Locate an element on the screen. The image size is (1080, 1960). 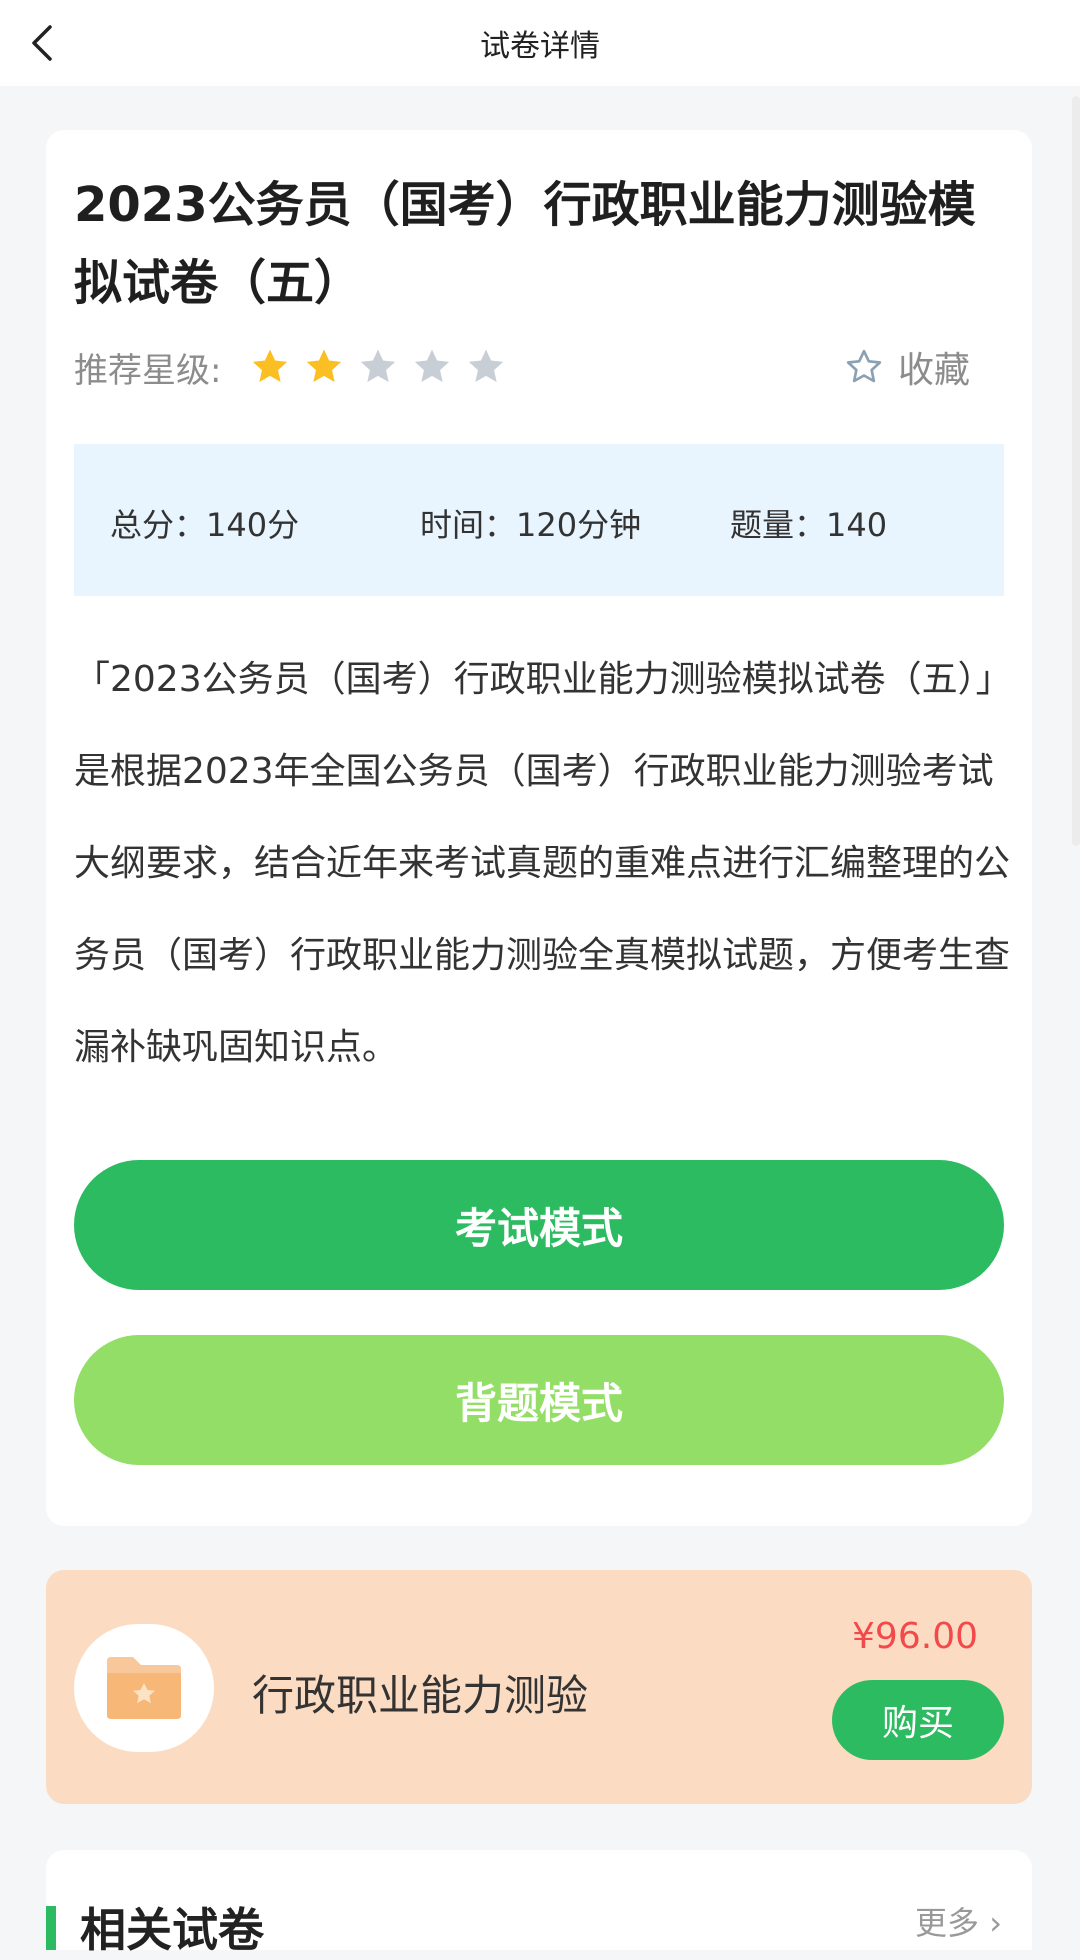
favorite-label: 收藏 is located at coordinates (933, 370).